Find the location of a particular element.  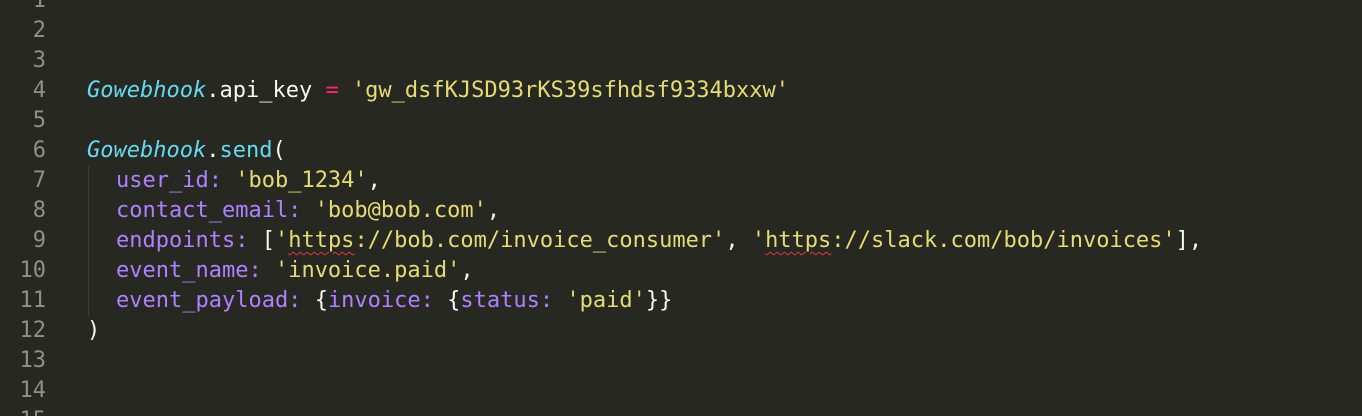

operator-token: = is located at coordinates (332, 90).